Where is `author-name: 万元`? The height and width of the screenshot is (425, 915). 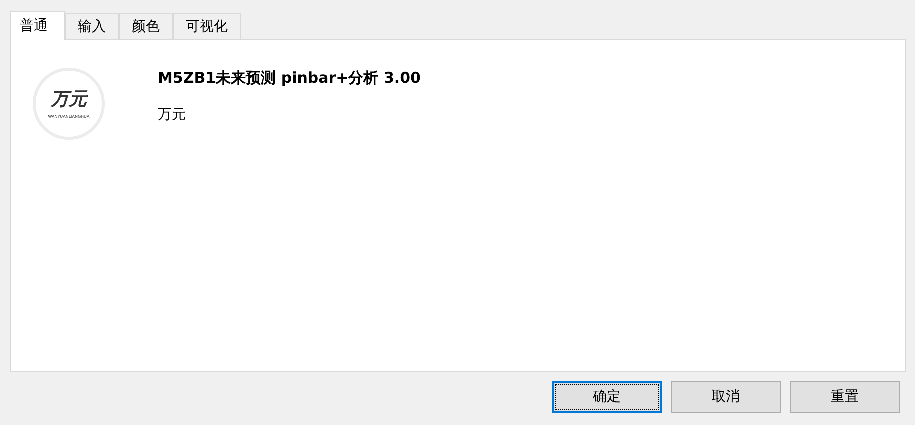 author-name: 万元 is located at coordinates (172, 115).